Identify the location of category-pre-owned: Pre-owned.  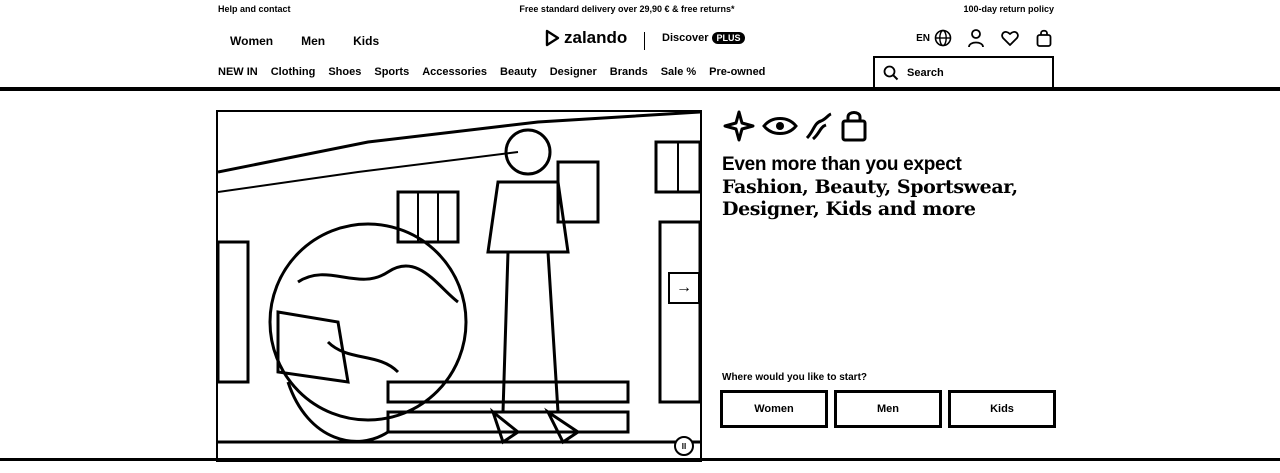
(737, 72).